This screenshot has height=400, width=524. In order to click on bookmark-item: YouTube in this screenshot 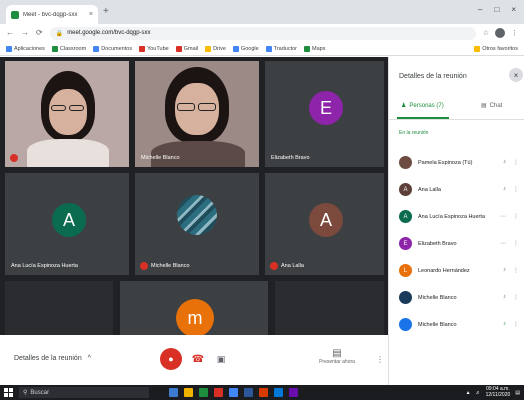, I will do `click(154, 48)`.